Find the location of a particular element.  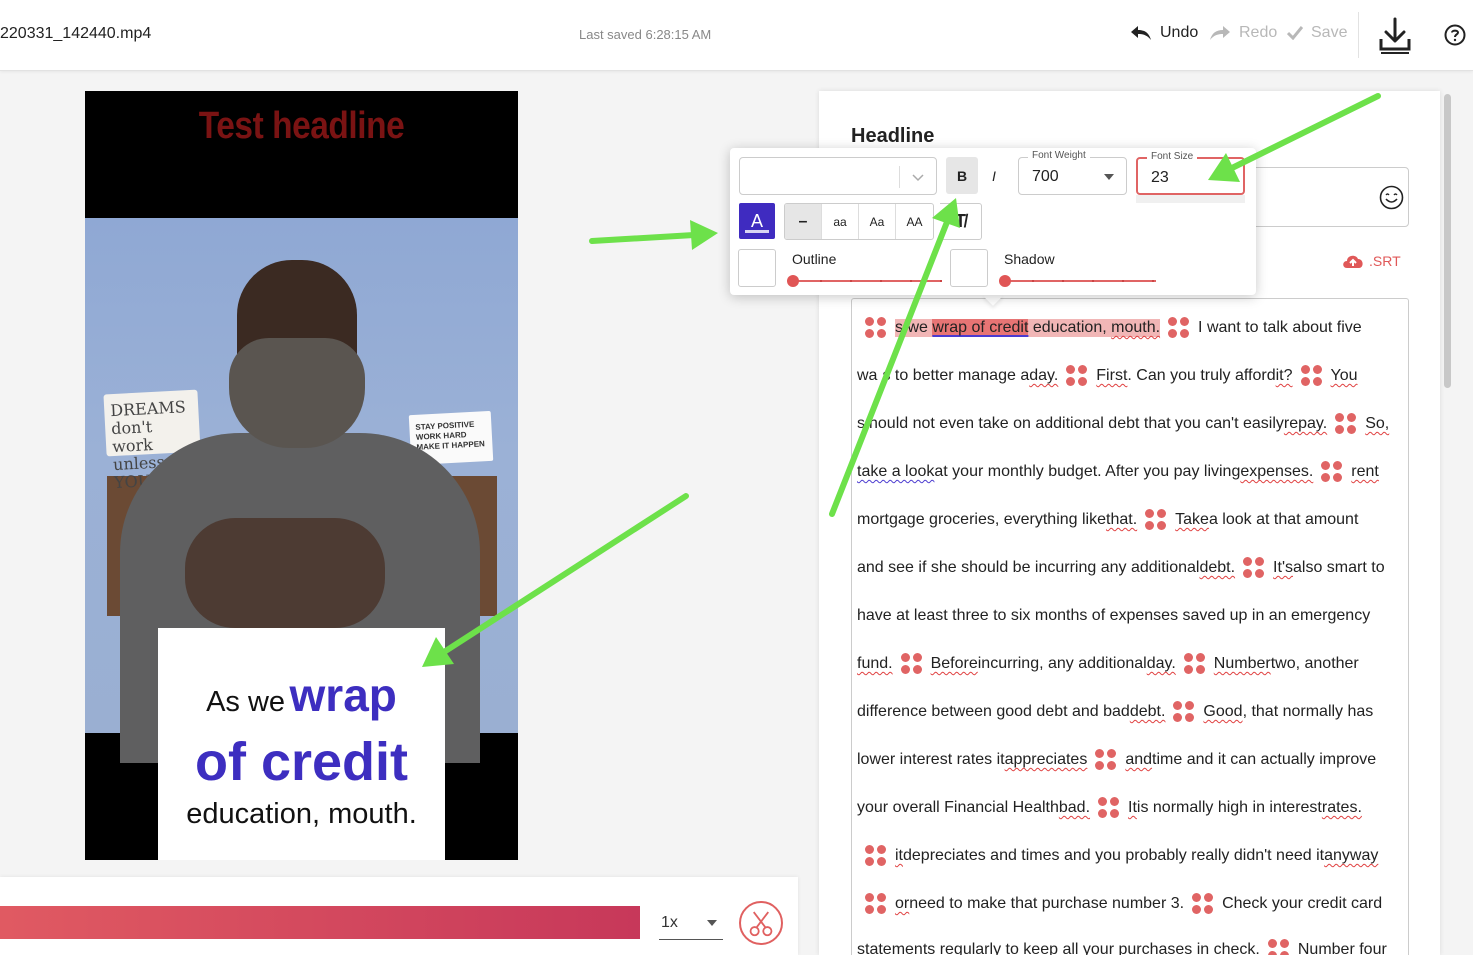

transcript-text: bad. is located at coordinates (1074, 808).